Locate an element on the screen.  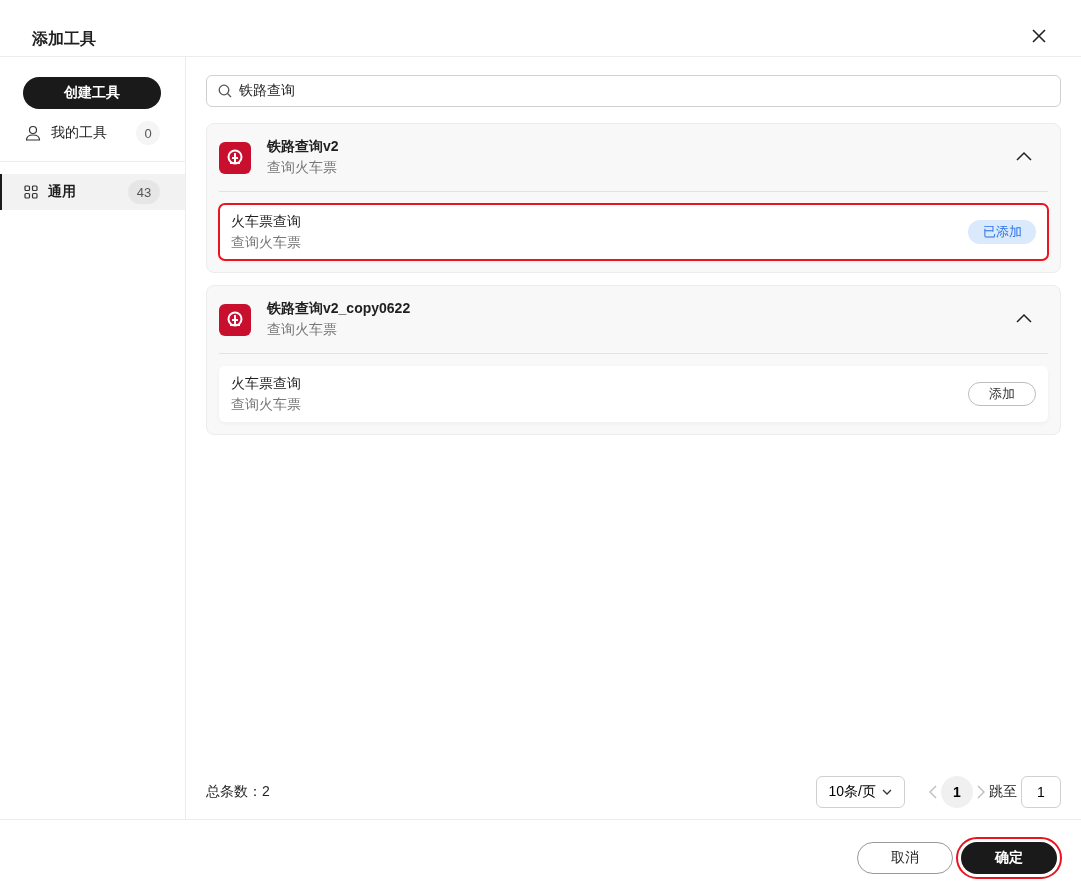
create-tool-button: 创建工具 is located at coordinates (92, 93).